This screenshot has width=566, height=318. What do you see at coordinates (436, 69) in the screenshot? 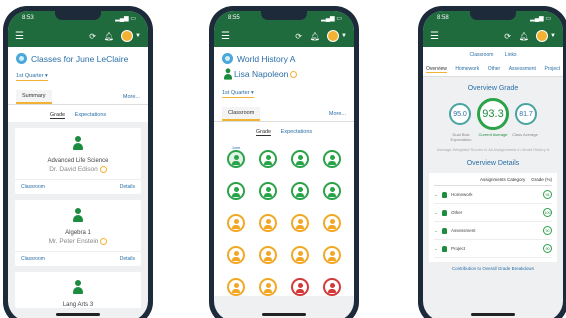
I see `tab-overview: Overview` at bounding box center [436, 69].